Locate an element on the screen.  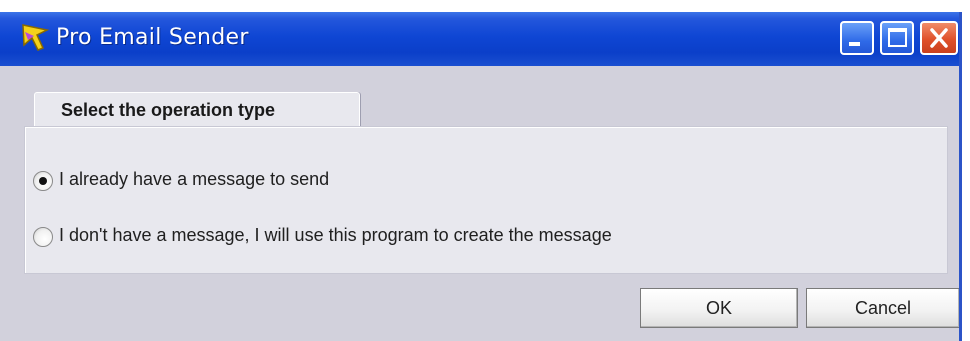
maximize-button is located at coordinates (897, 38).